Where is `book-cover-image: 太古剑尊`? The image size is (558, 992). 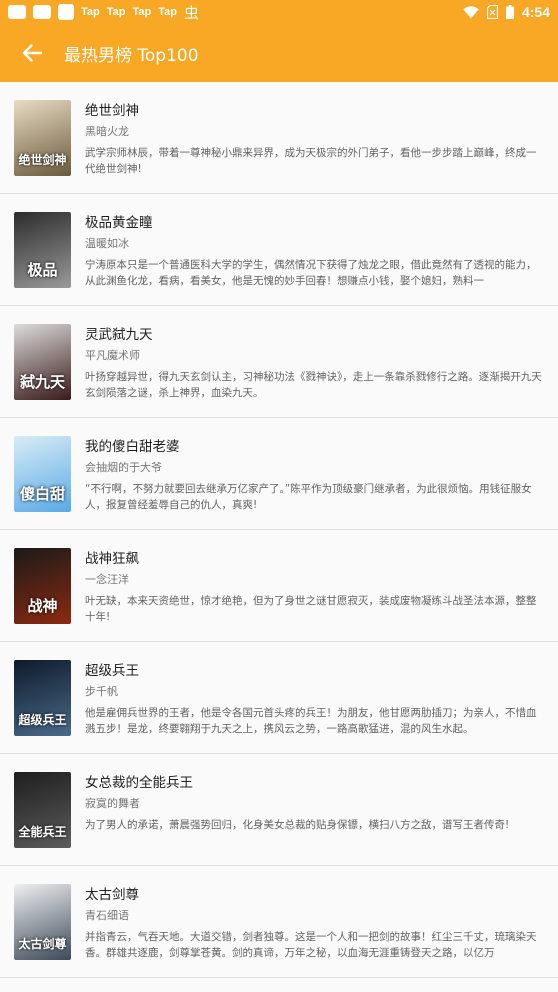 book-cover-image: 太古剑尊 is located at coordinates (42, 922).